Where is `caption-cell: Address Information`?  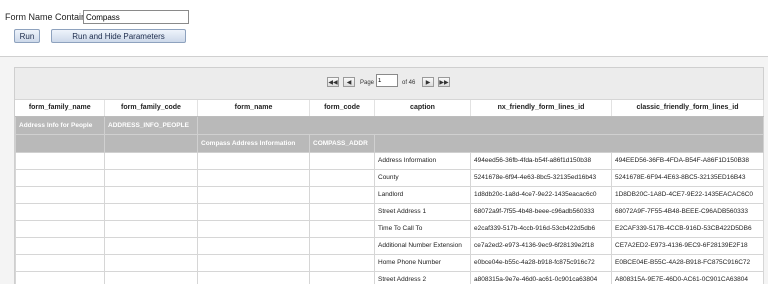 caption-cell: Address Information is located at coordinates (422, 160).